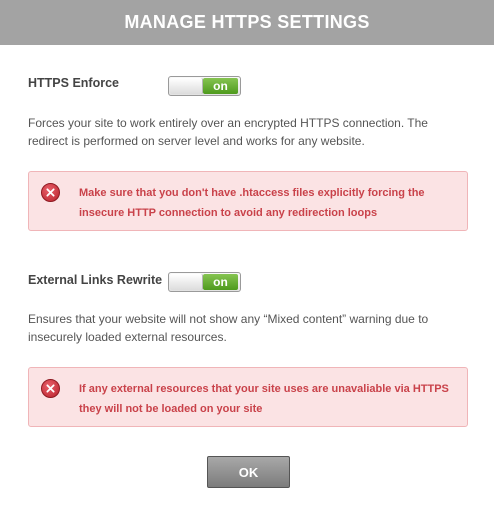  I want to click on dialog-header: MANAGE HTTPS SETTINGS, so click(247, 22).